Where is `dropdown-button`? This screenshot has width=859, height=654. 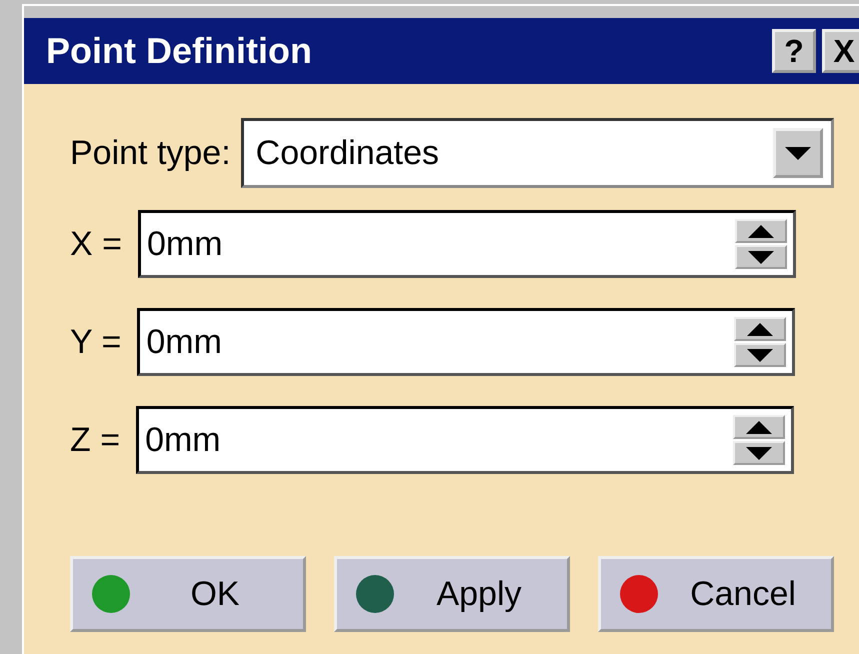
dropdown-button is located at coordinates (798, 153).